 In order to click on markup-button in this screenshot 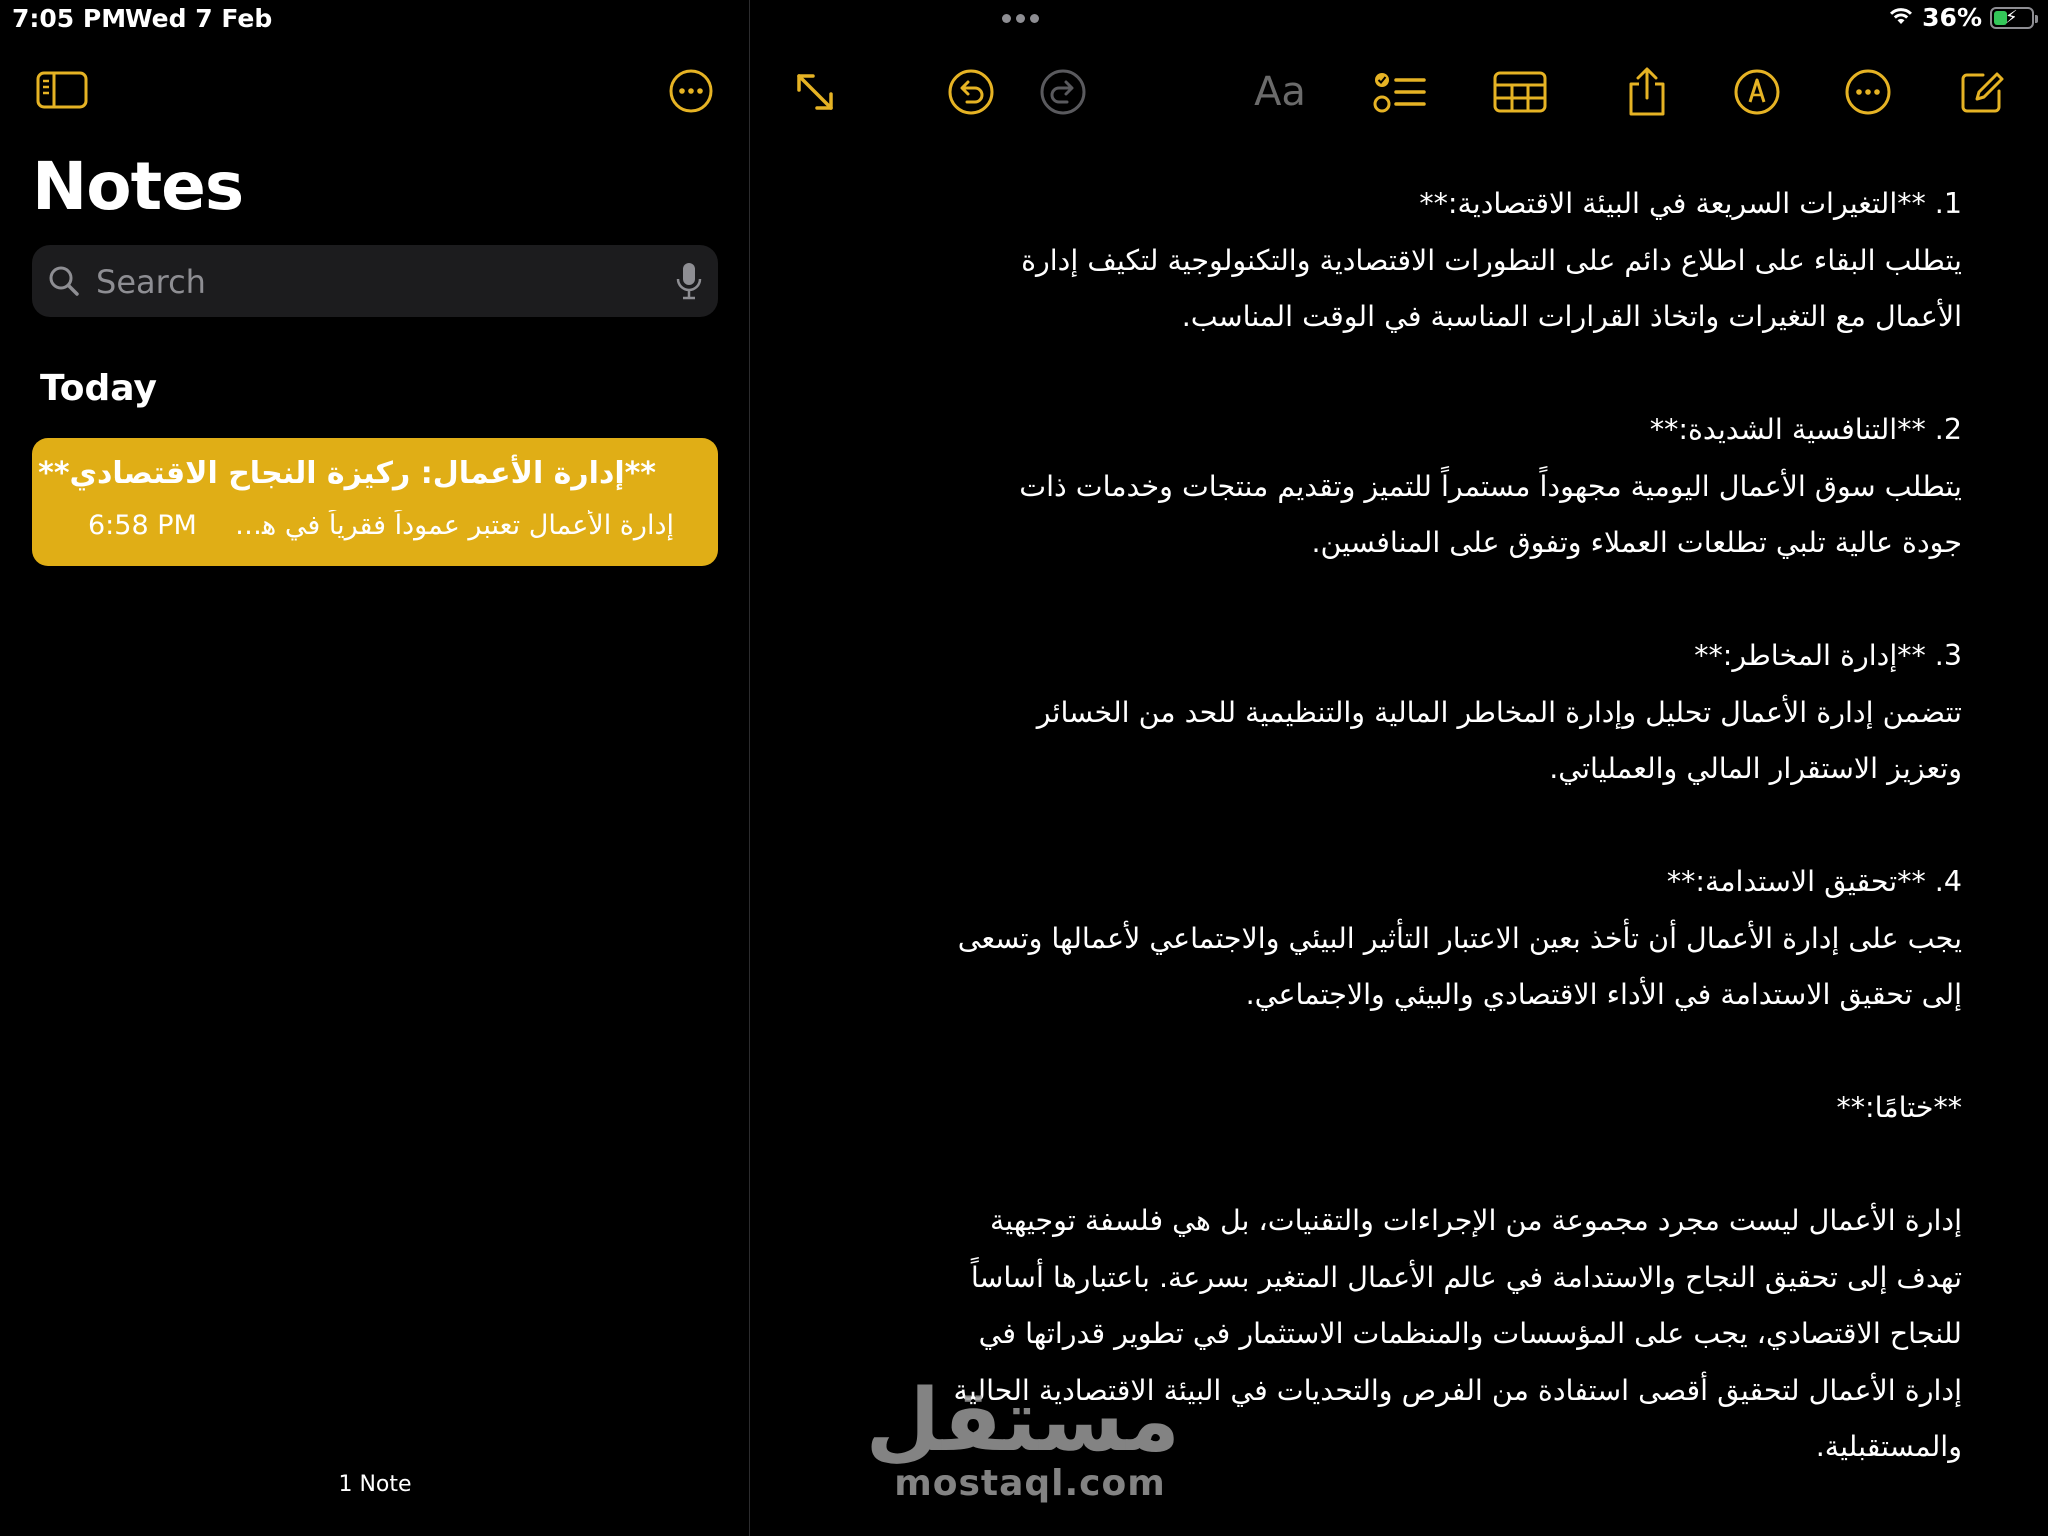, I will do `click(1757, 92)`.